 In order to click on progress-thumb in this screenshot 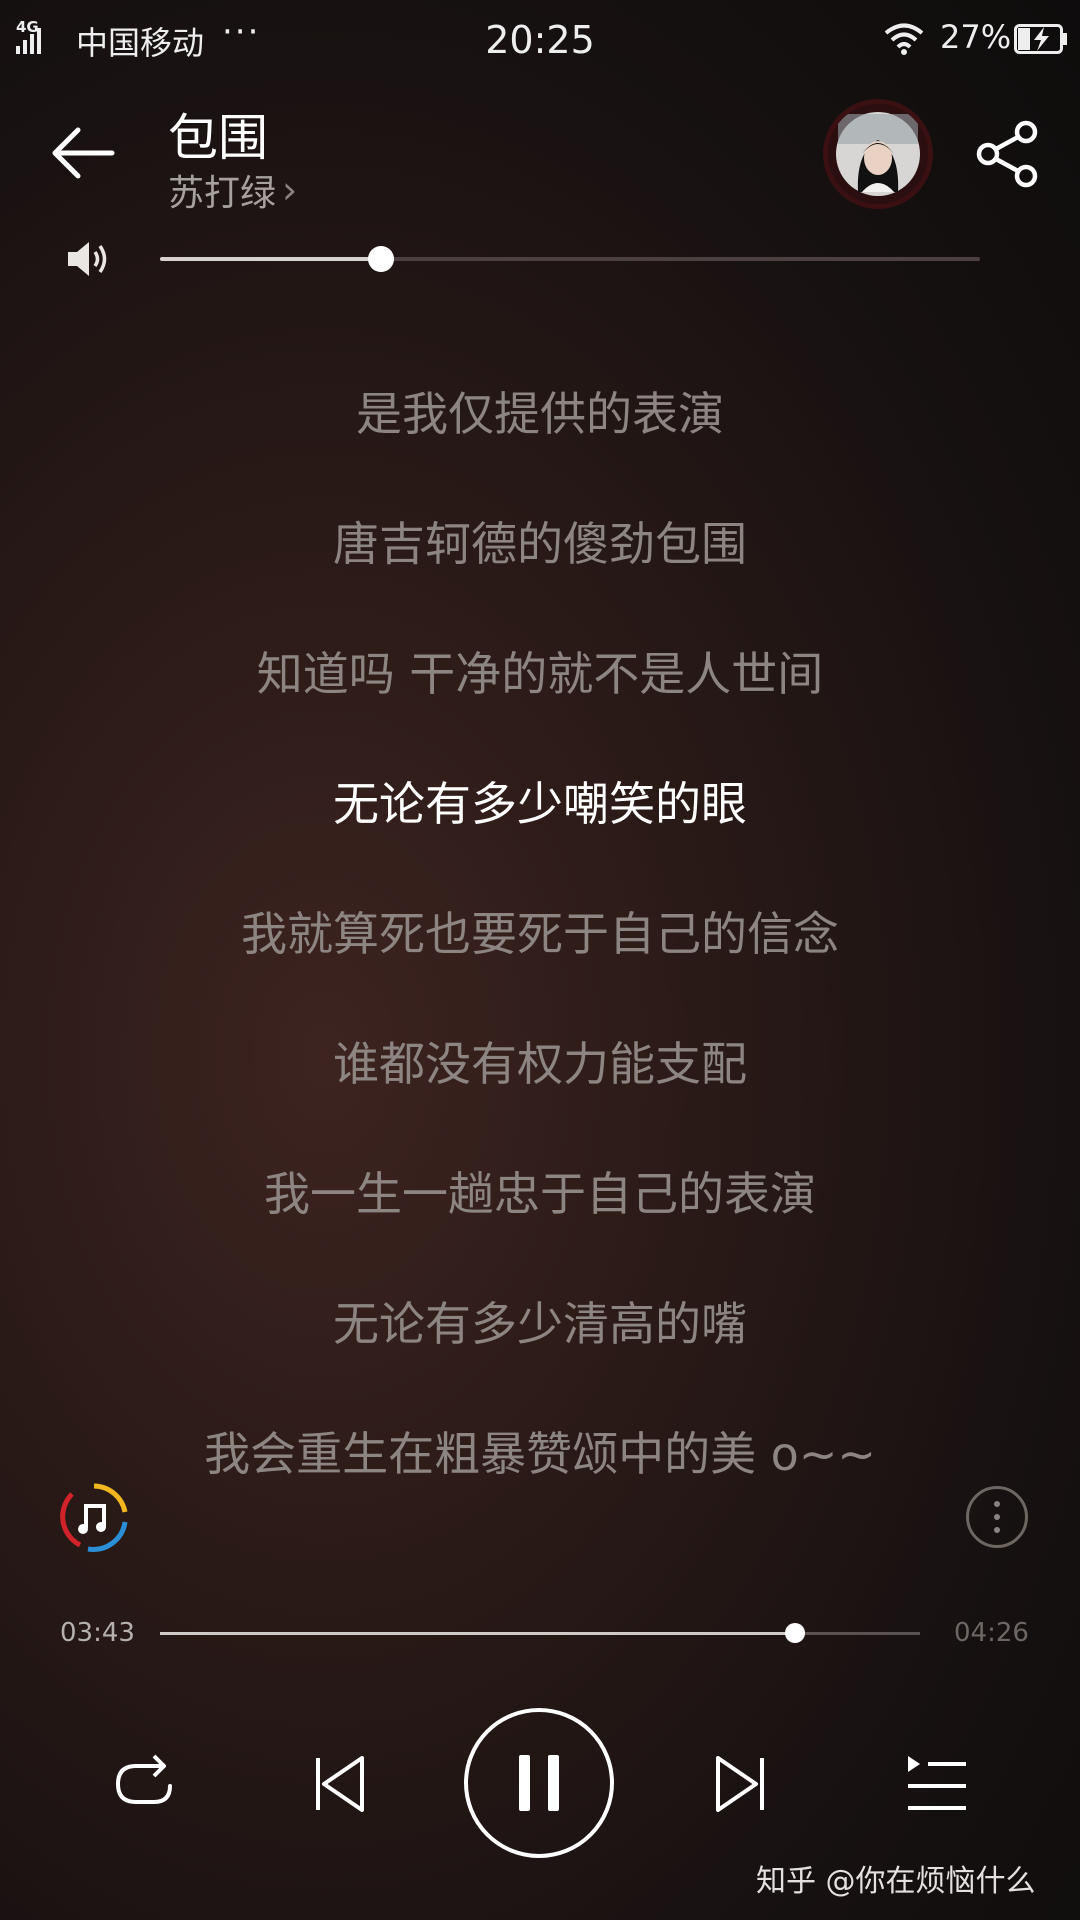, I will do `click(795, 1633)`.